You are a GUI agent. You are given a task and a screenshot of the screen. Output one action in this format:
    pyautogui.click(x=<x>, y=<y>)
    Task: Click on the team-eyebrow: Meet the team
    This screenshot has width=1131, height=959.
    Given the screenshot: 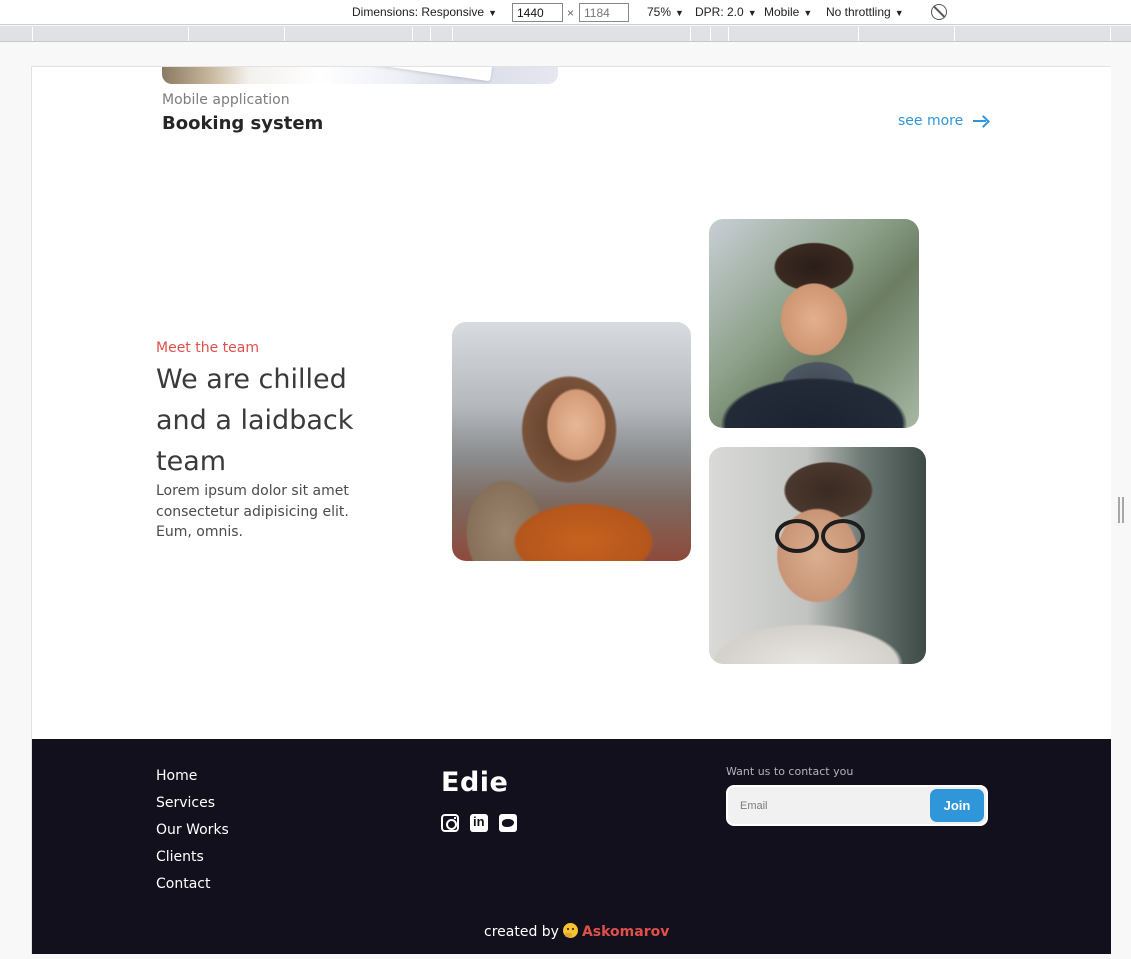 What is the action you would take?
    pyautogui.click(x=207, y=348)
    